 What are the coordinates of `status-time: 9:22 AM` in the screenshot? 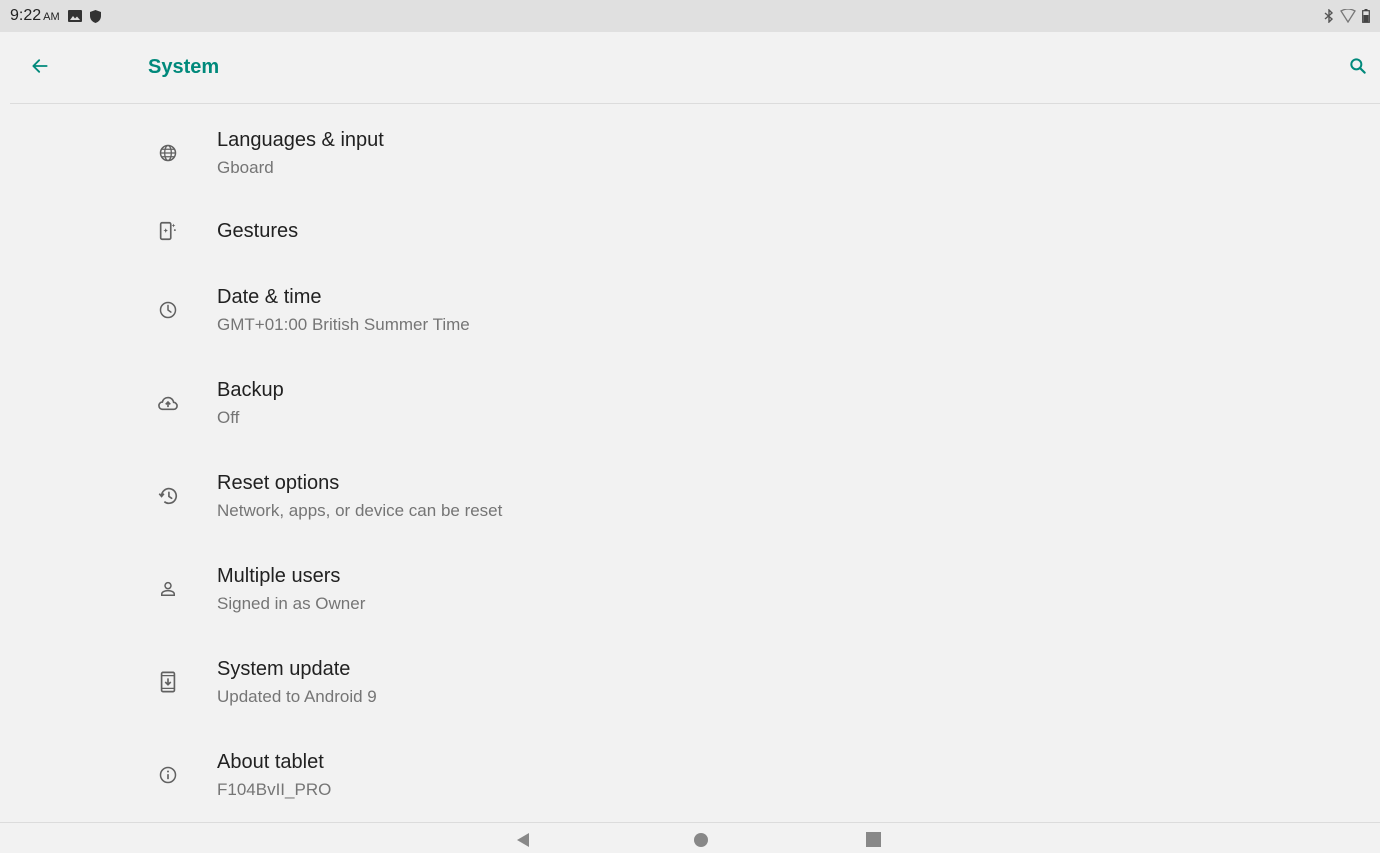 It's located at (35, 15).